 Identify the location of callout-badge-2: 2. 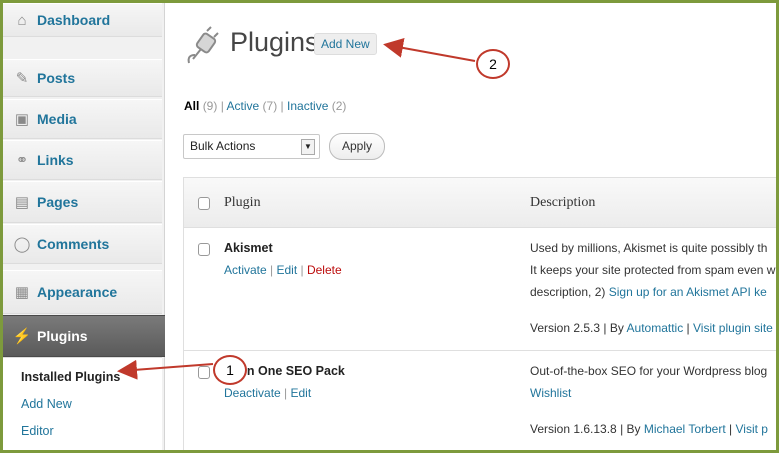
(493, 64).